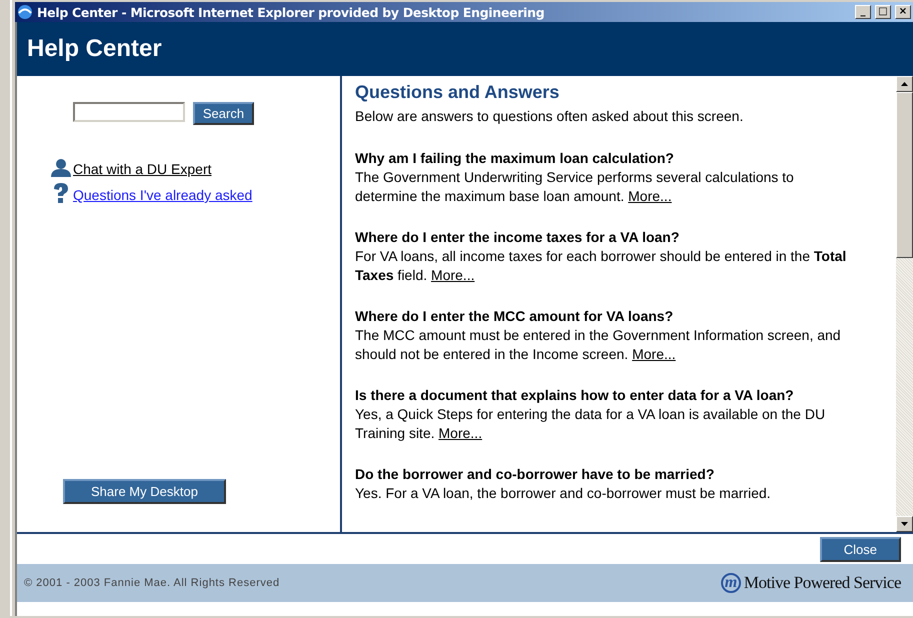  What do you see at coordinates (730, 583) in the screenshot?
I see `logo-mark: m` at bounding box center [730, 583].